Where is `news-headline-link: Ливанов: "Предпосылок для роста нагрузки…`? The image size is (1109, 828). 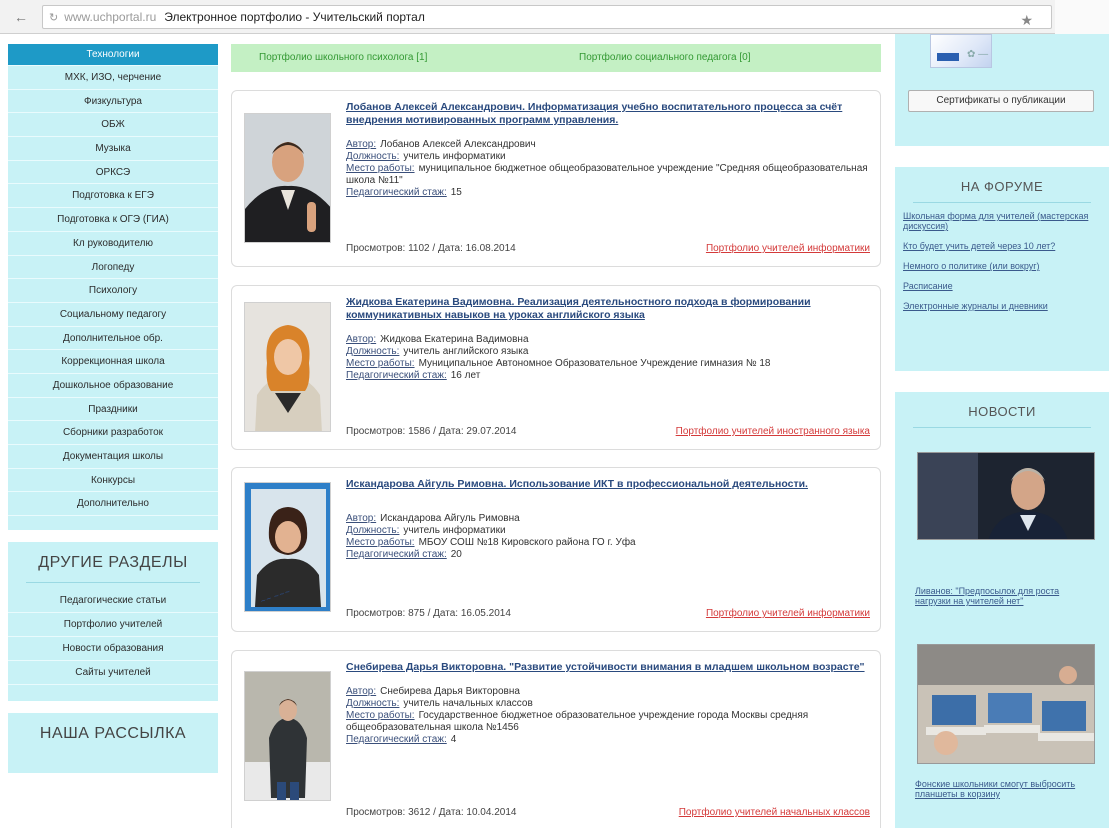
news-headline-link: Ливанов: "Предпосылок для роста нагрузки… is located at coordinates (1005, 596).